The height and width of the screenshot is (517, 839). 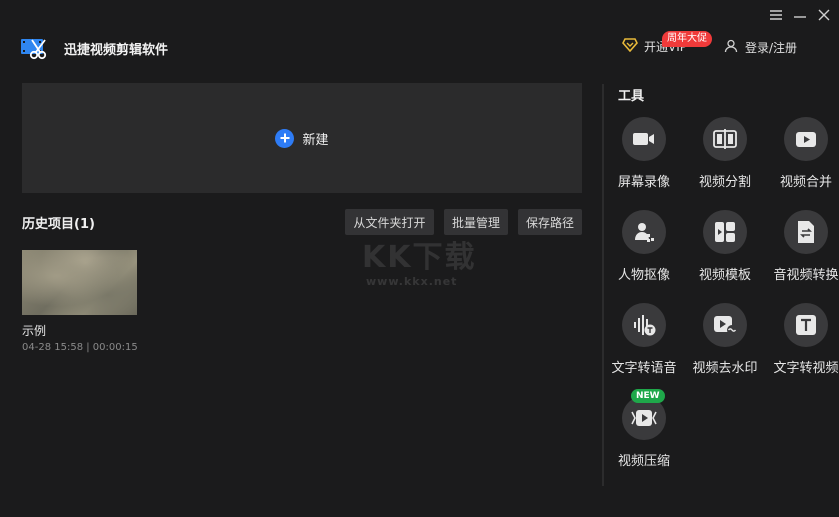 I want to click on av-convert-icon, so click(x=806, y=232).